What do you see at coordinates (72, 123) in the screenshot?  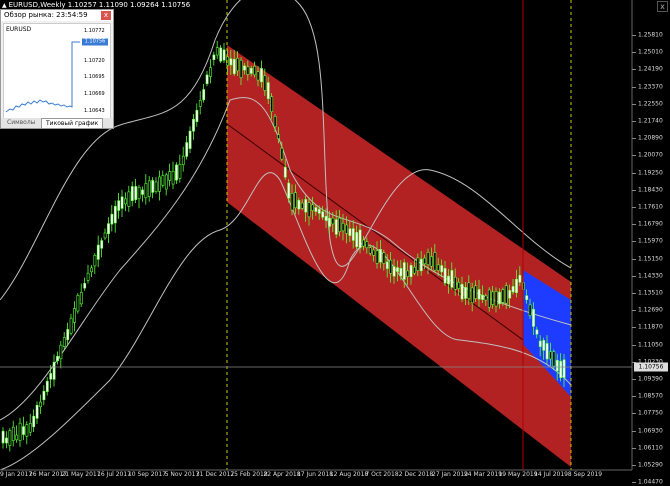 I see `tab-tick-chart: Тиковый график` at bounding box center [72, 123].